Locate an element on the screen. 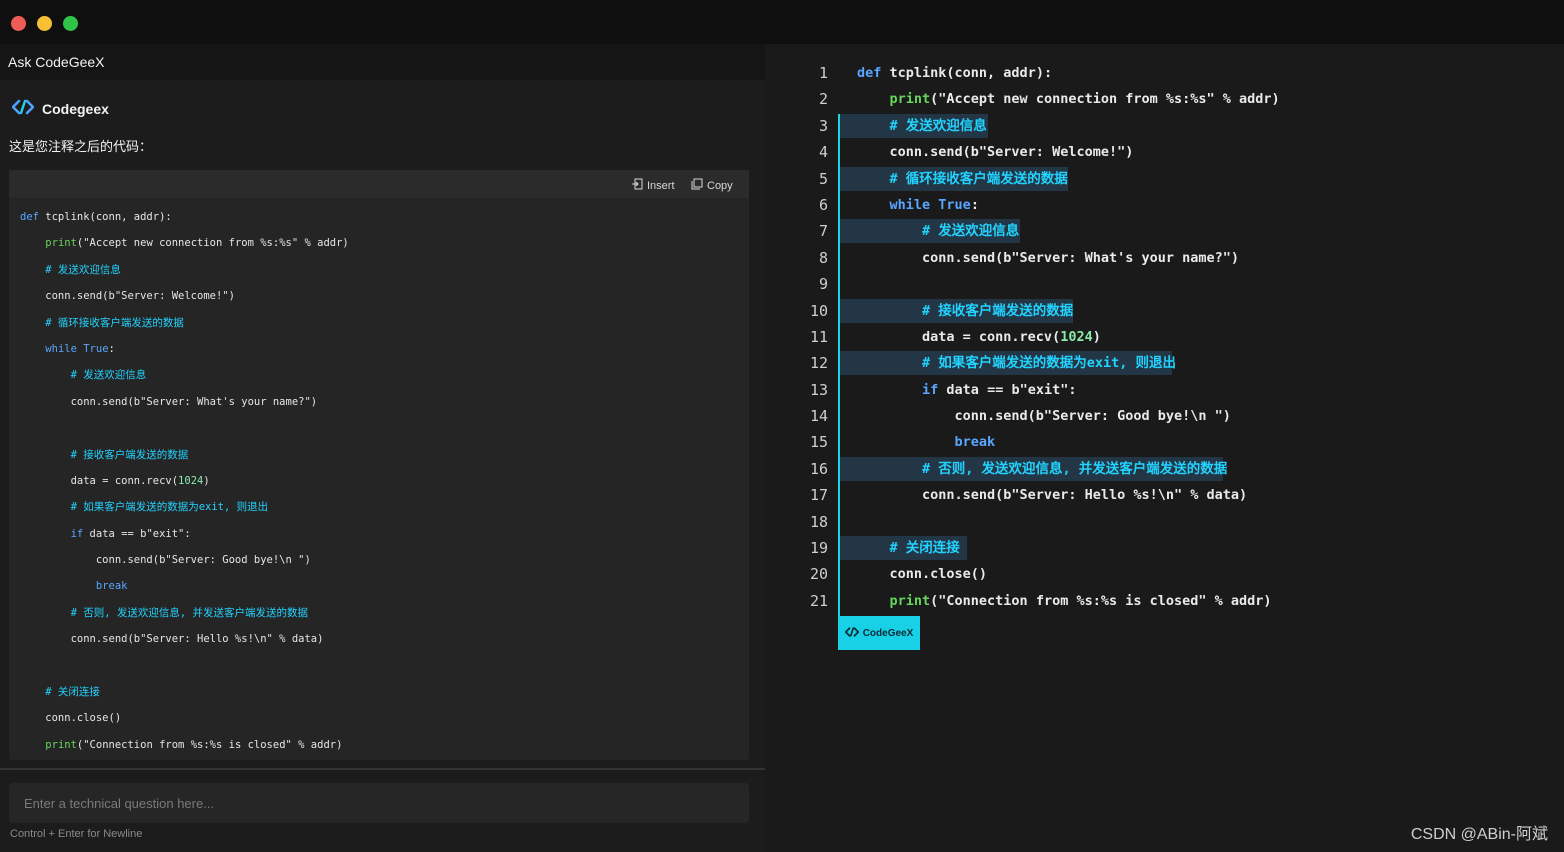 This screenshot has height=852, width=1564. close-window-button is located at coordinates (18, 23).